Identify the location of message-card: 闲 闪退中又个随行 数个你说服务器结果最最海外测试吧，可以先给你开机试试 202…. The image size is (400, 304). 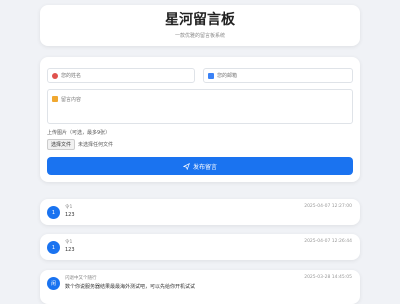
(200, 287).